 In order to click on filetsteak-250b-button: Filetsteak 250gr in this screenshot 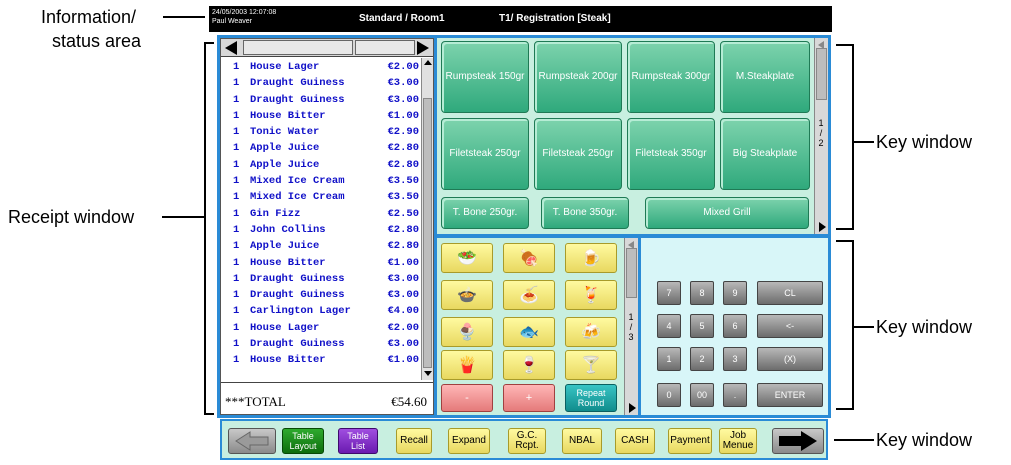, I will do `click(578, 154)`.